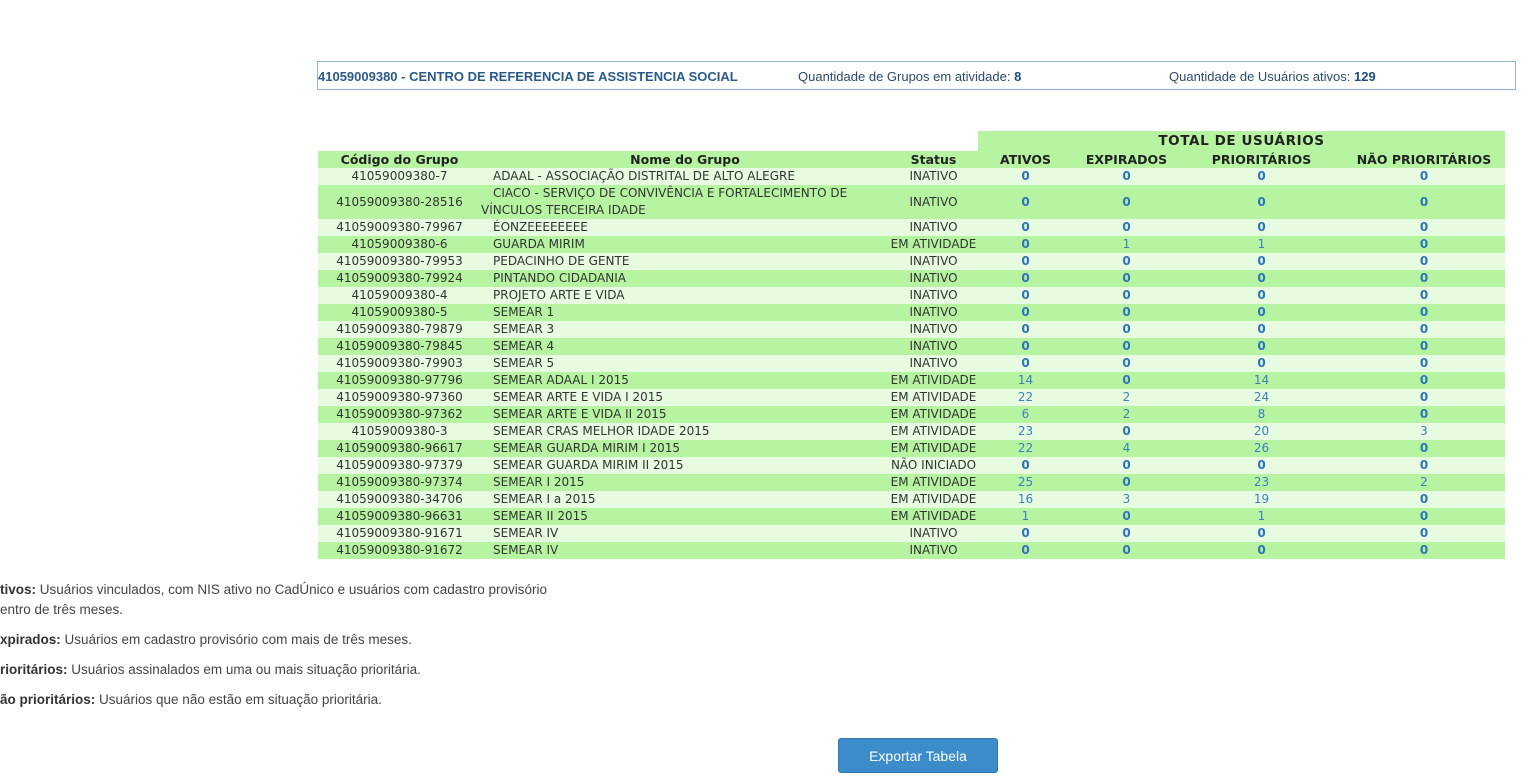 The image size is (1533, 778). I want to click on group-name-cell: SEMEAR GUARDA MIRIM I 2015, so click(685, 448).